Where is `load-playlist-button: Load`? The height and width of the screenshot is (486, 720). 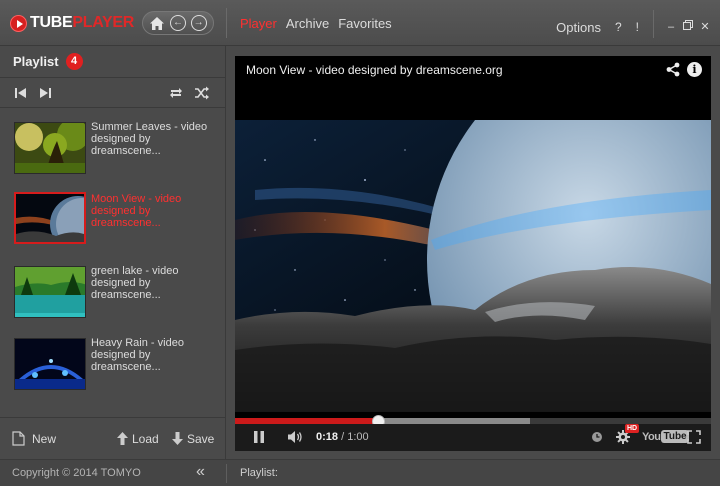 load-playlist-button: Load is located at coordinates (137, 438).